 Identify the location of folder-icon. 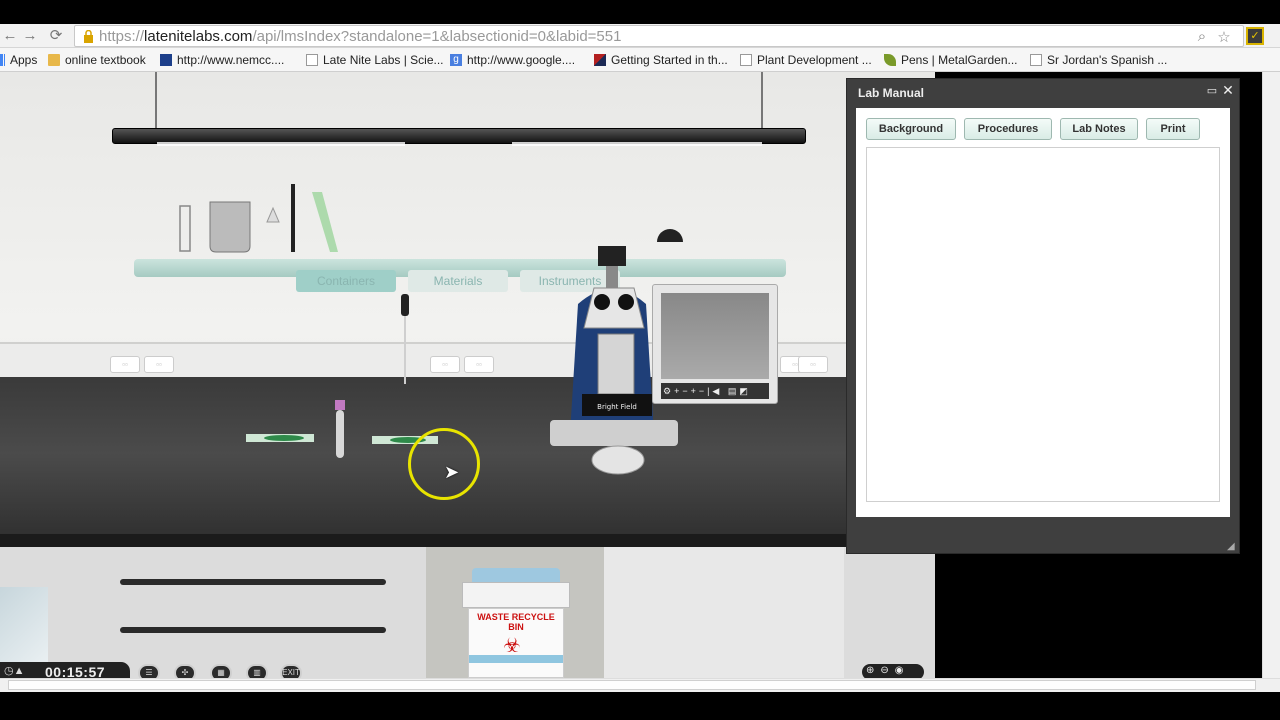
(54, 60).